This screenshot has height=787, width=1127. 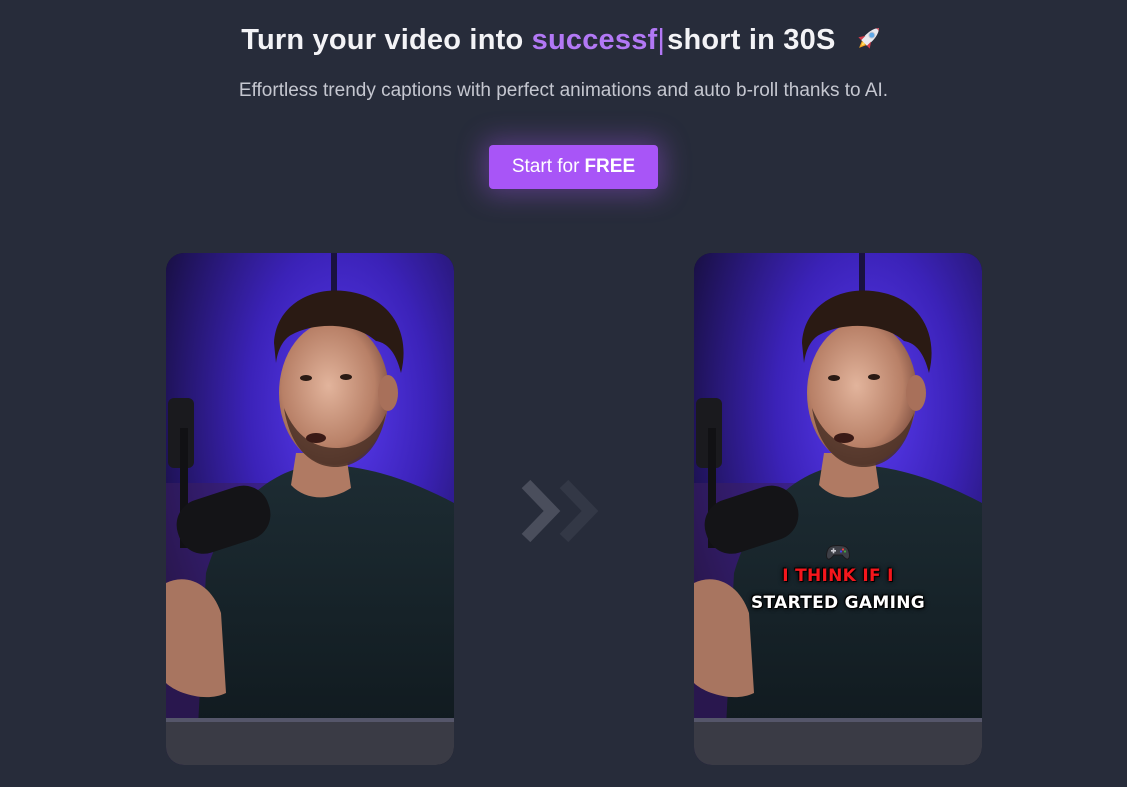 I want to click on double-chevron-right-icon, so click(x=560, y=511).